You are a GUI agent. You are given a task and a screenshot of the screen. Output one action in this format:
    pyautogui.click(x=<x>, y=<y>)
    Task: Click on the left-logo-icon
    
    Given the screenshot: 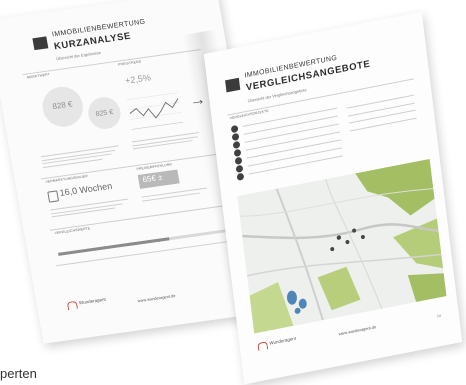 What is the action you would take?
    pyautogui.click(x=72, y=305)
    